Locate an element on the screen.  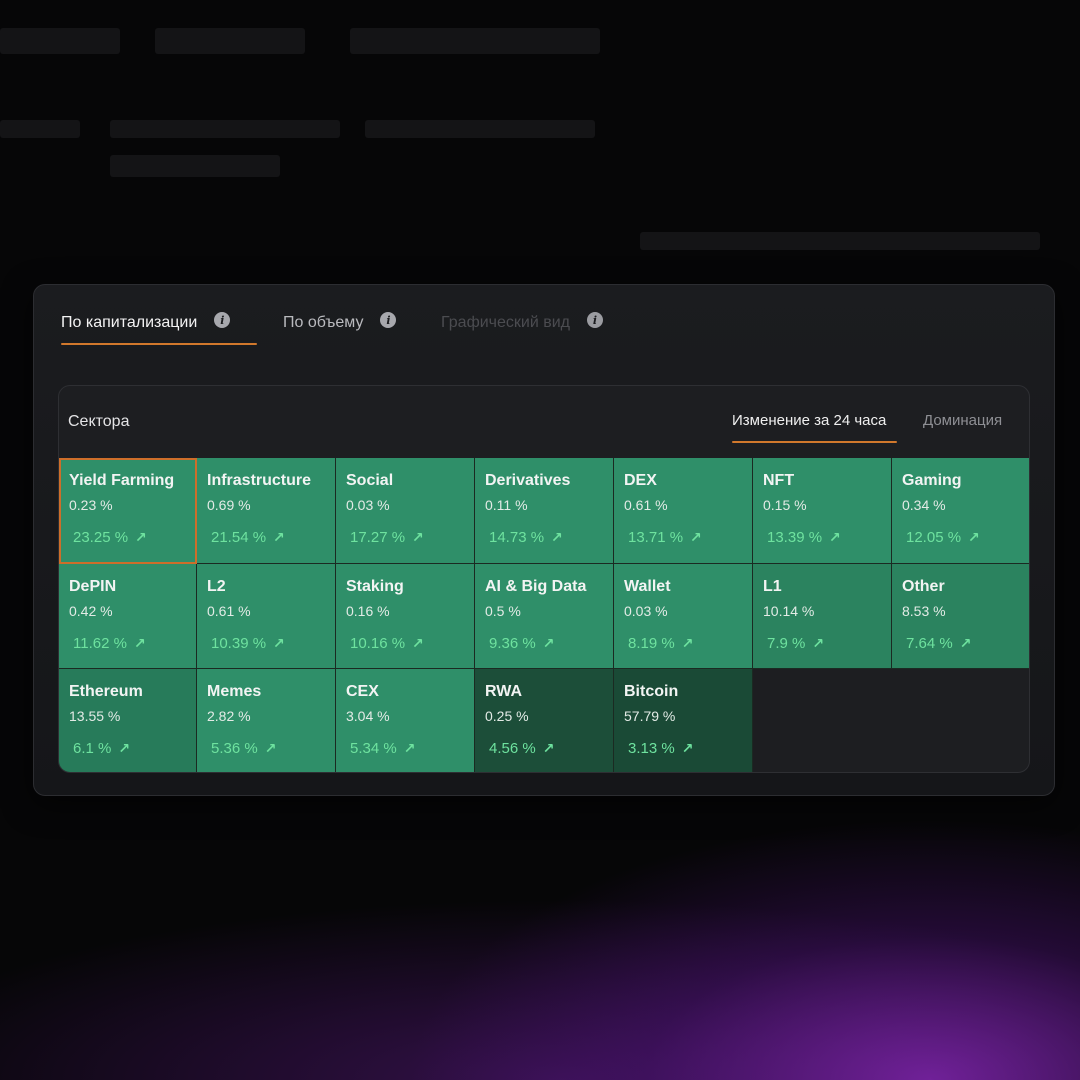
sector-name: Other is located at coordinates (923, 586).